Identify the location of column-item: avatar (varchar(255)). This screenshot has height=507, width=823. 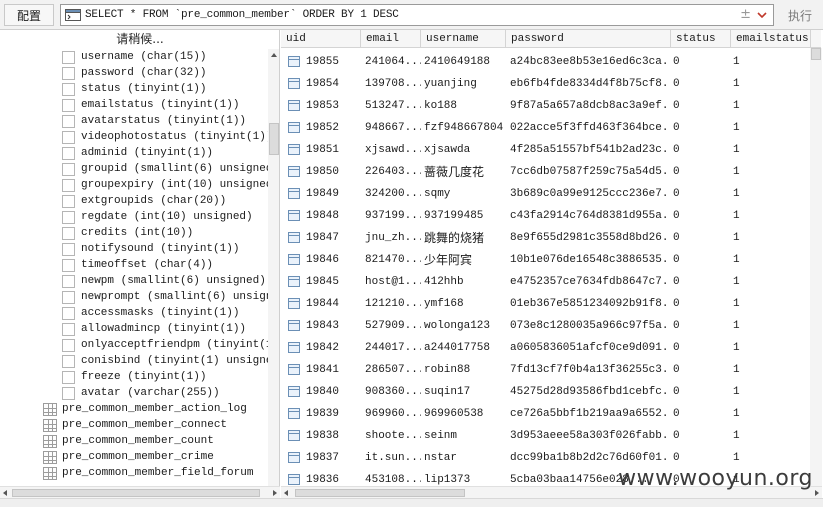
(141, 393).